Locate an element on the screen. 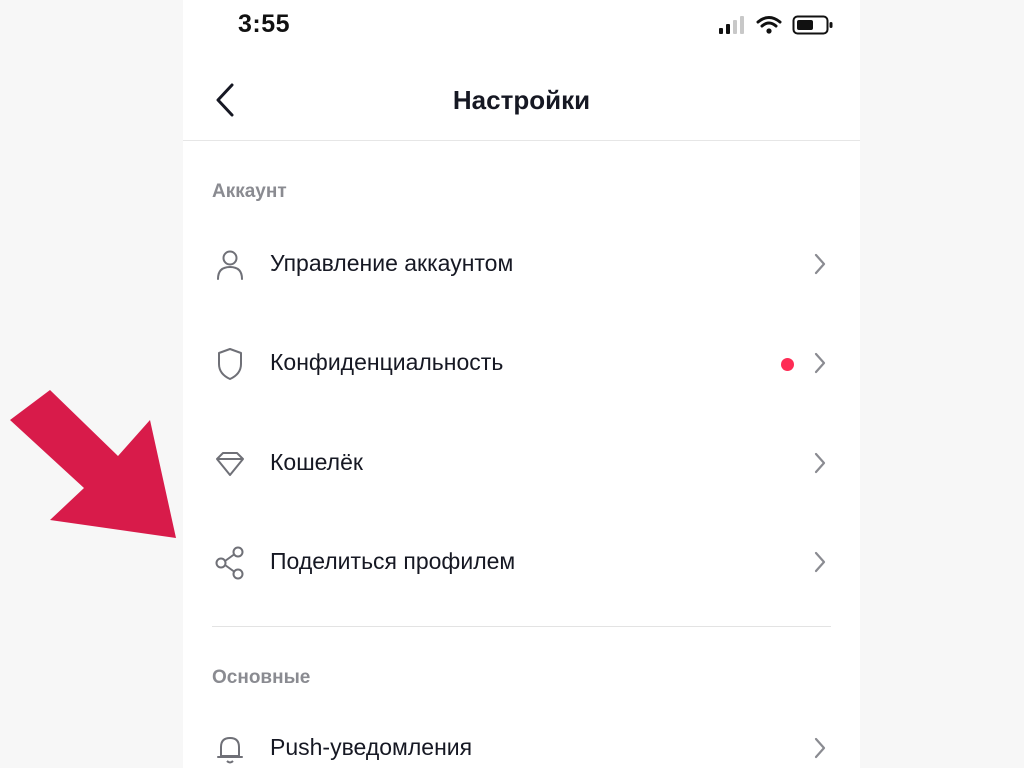  nav-bar: Настройки is located at coordinates (521, 96).